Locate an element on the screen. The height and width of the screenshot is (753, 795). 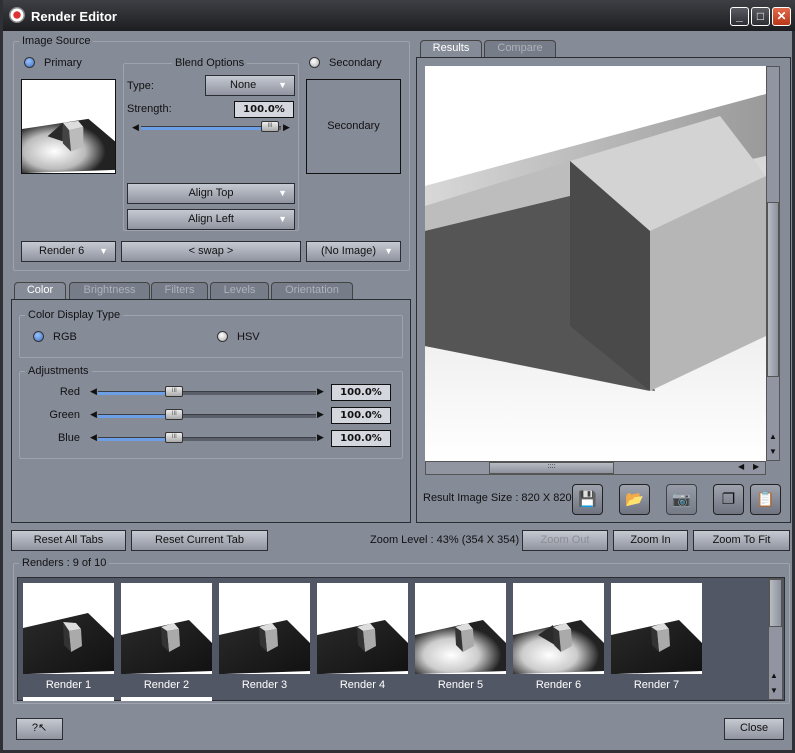
app-logo-icon is located at coordinates (17, 15).